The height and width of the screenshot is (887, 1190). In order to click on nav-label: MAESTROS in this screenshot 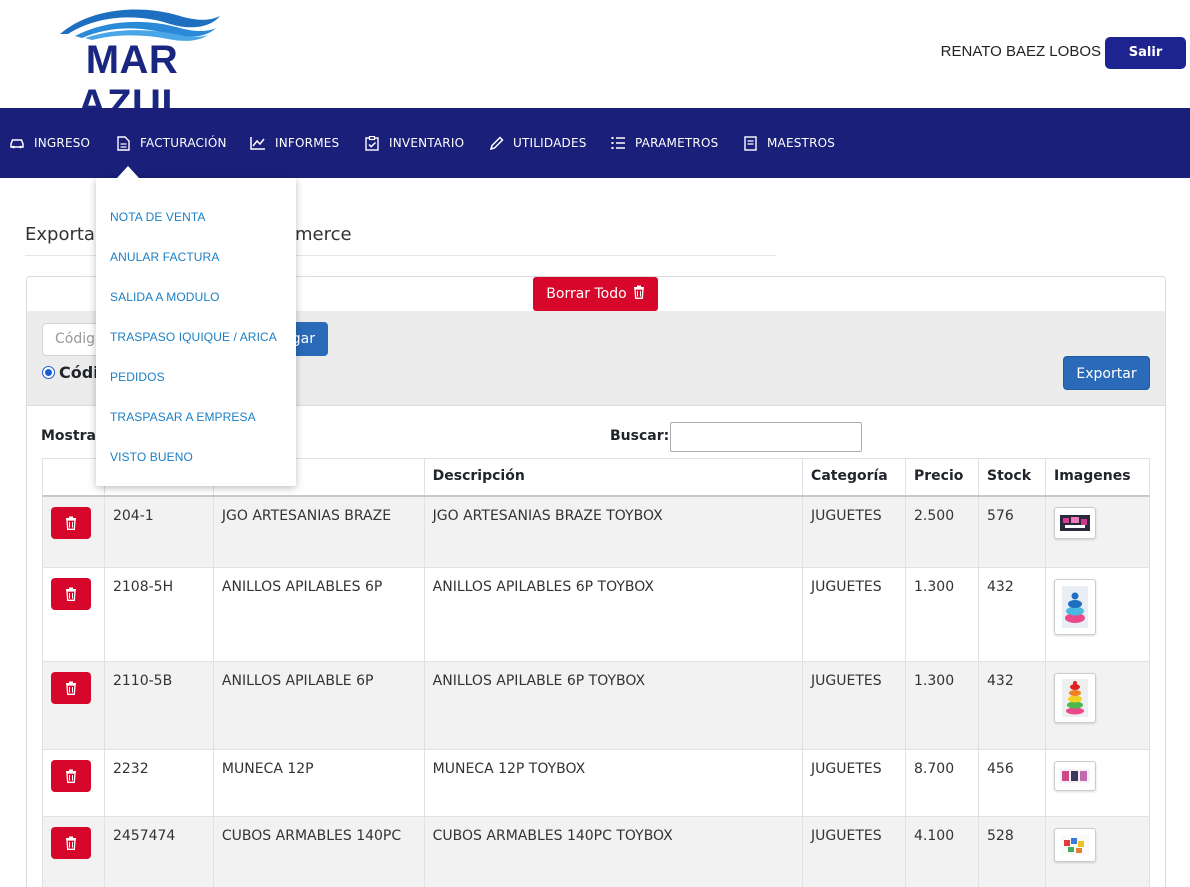, I will do `click(801, 143)`.